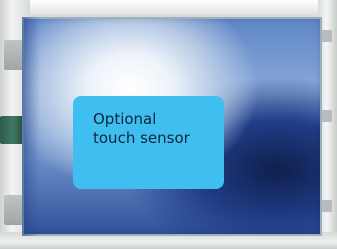 This screenshot has height=249, width=337. What do you see at coordinates (168, 9) in the screenshot?
I see `top-mounting-strip` at bounding box center [168, 9].